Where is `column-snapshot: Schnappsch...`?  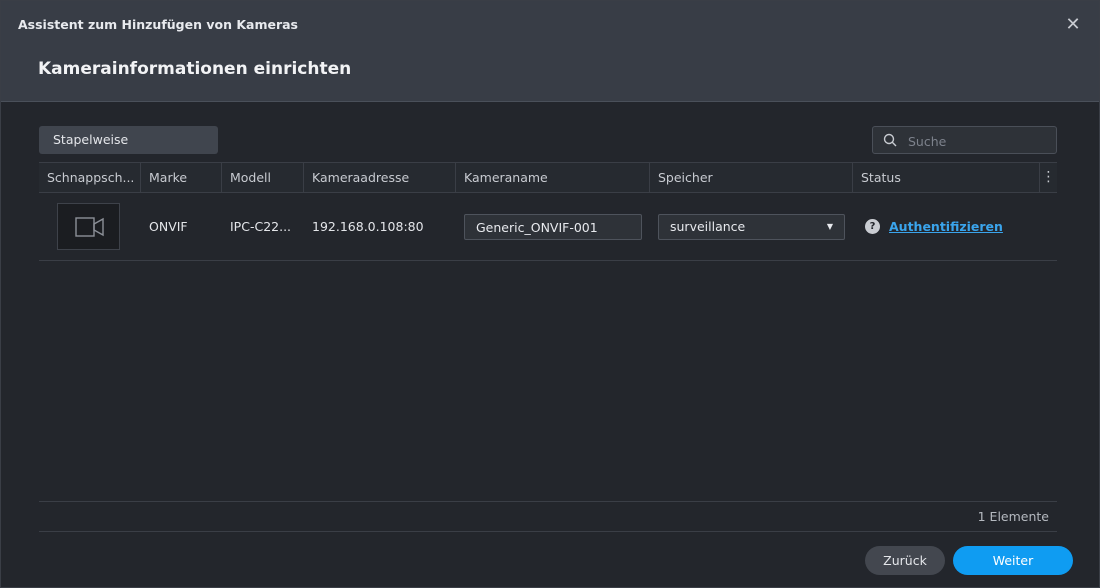
column-snapshot: Schnappsch... is located at coordinates (90, 177).